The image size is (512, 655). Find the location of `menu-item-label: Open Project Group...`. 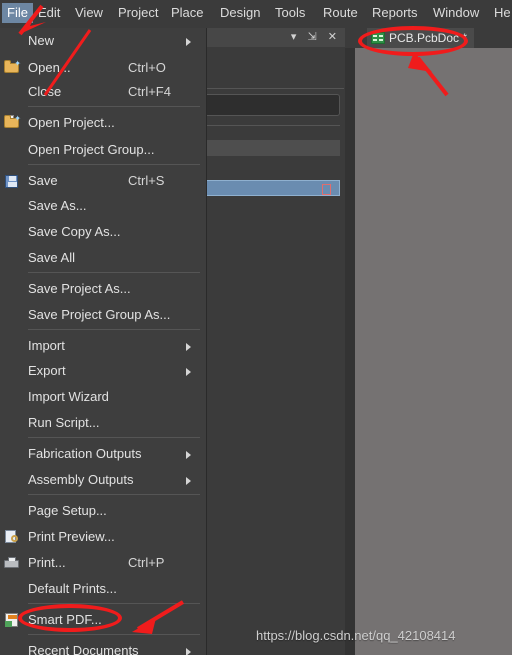

menu-item-label: Open Project Group... is located at coordinates (91, 149).